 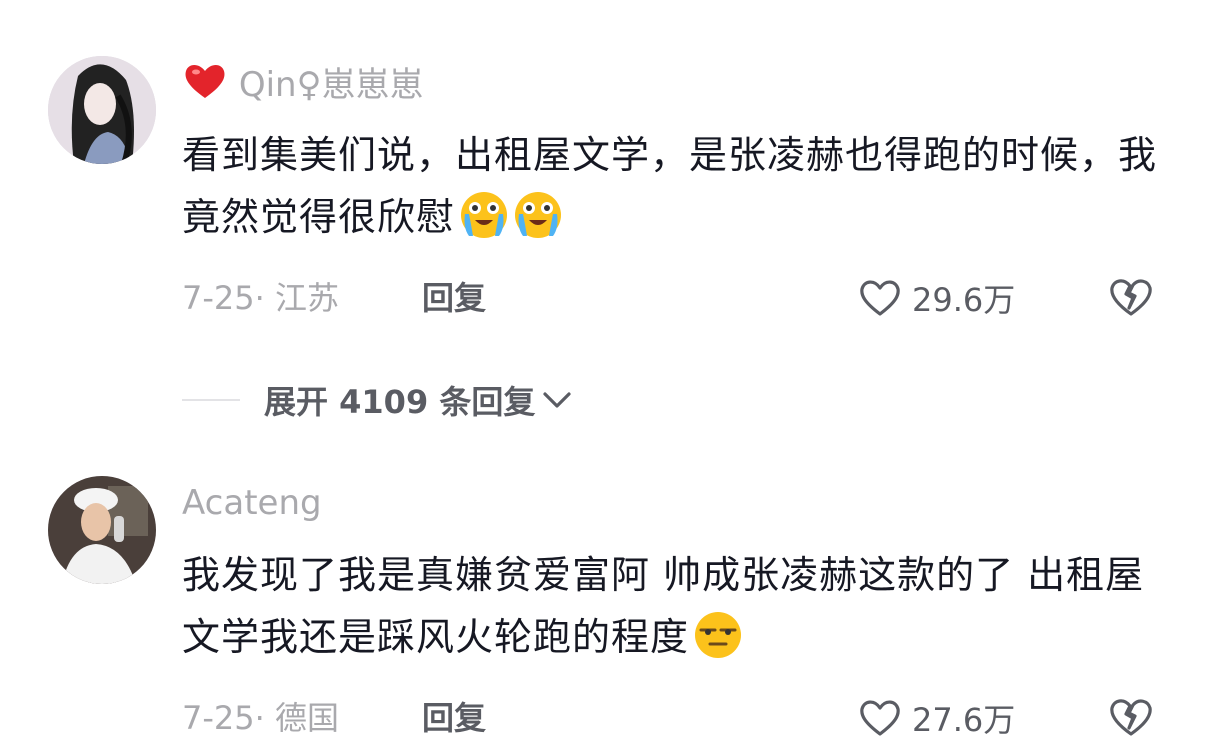 What do you see at coordinates (260, 718) in the screenshot?
I see `comment-date-location: 7-25· 德国` at bounding box center [260, 718].